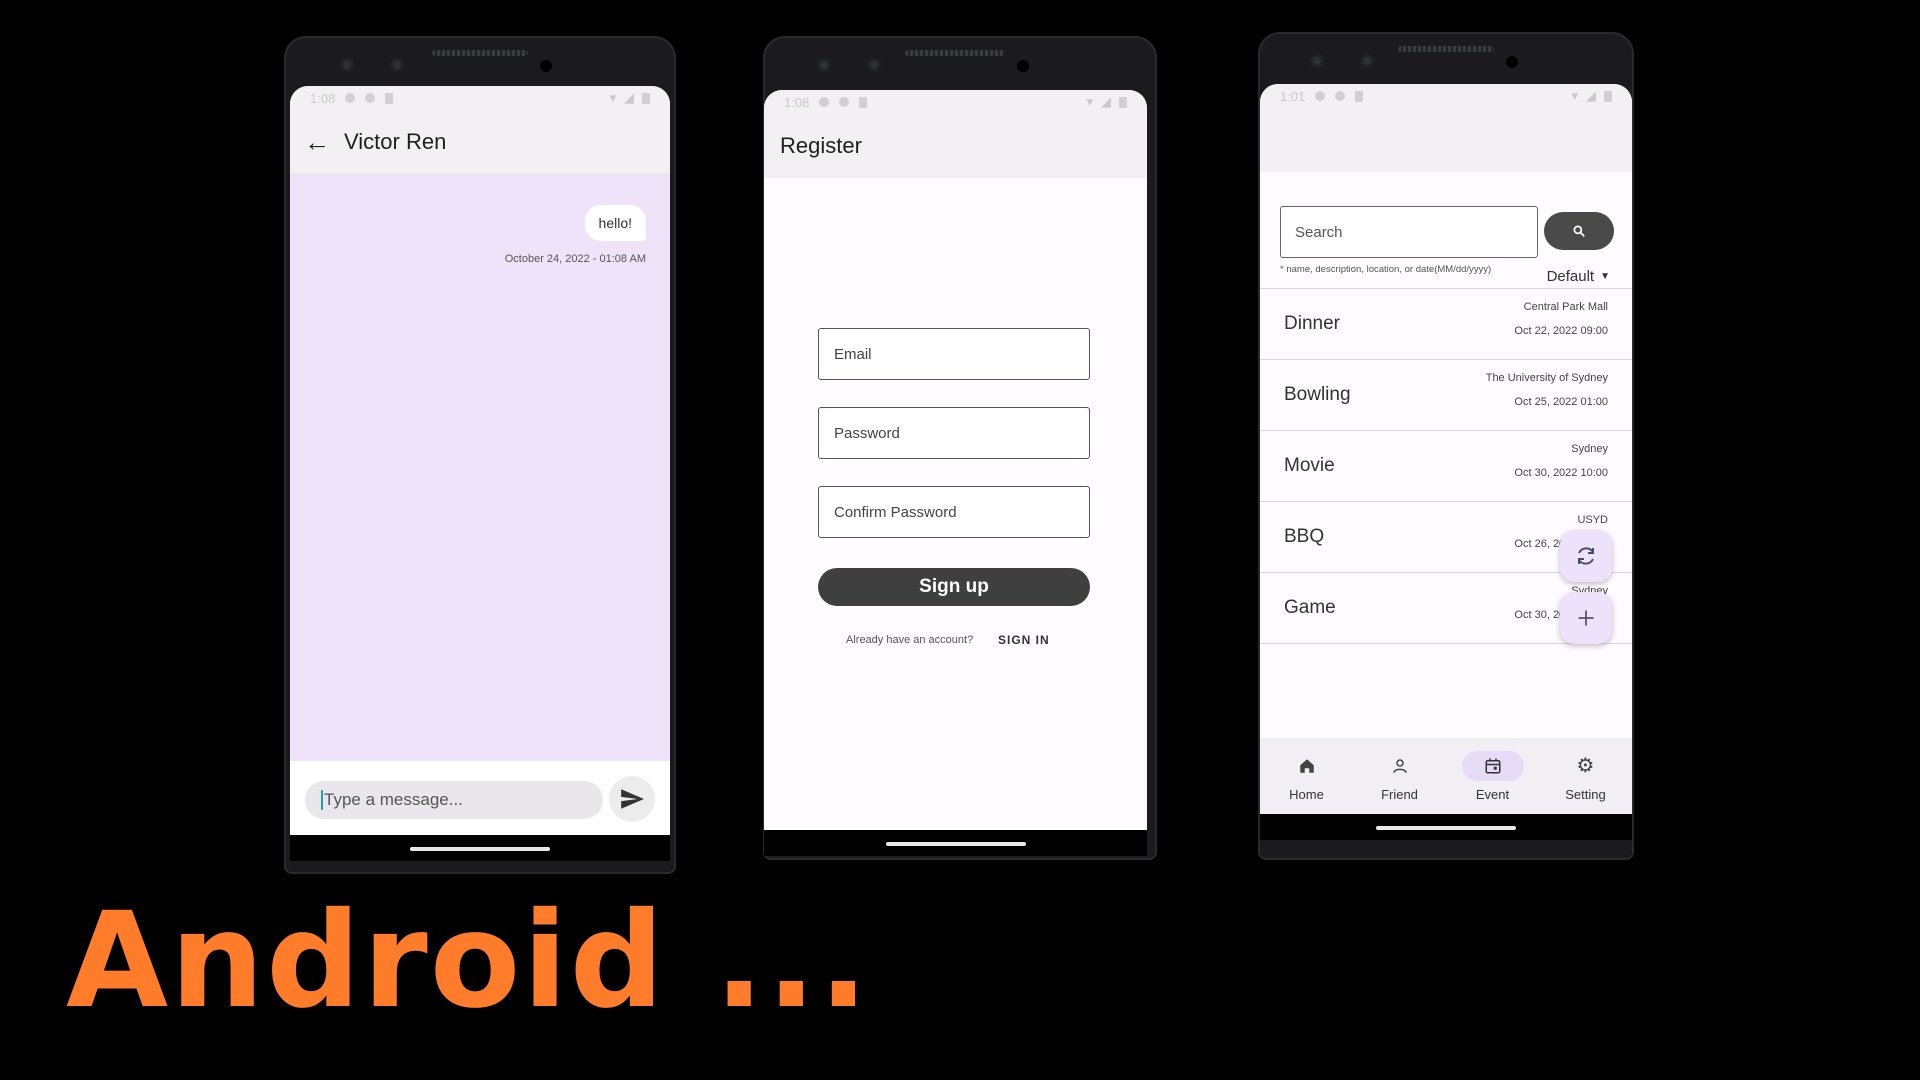 The width and height of the screenshot is (1920, 1080). Describe the element at coordinates (1492, 794) in the screenshot. I see `nav-event-label: Event` at that location.